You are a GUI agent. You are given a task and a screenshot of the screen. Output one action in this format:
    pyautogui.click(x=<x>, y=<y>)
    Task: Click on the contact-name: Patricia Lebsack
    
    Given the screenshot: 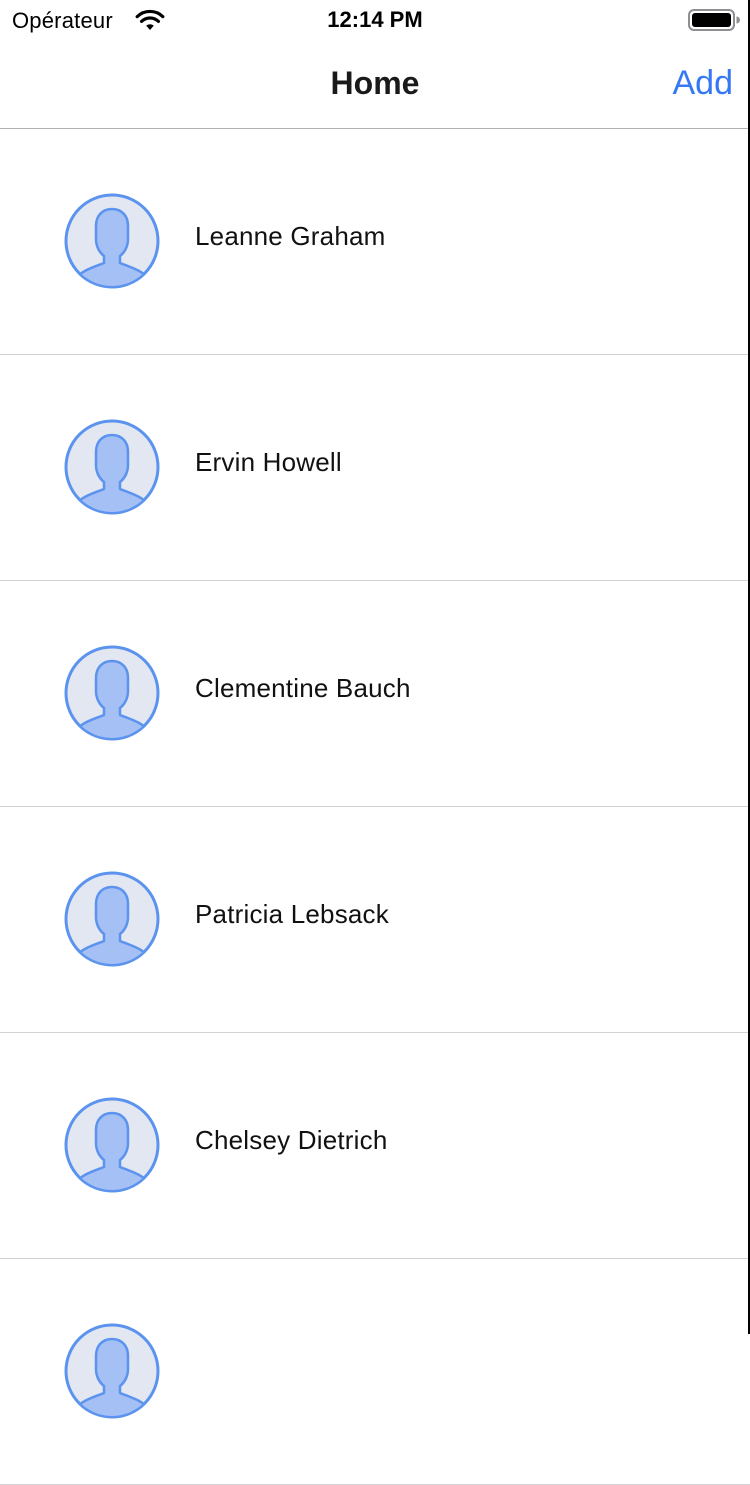 What is the action you would take?
    pyautogui.click(x=292, y=914)
    